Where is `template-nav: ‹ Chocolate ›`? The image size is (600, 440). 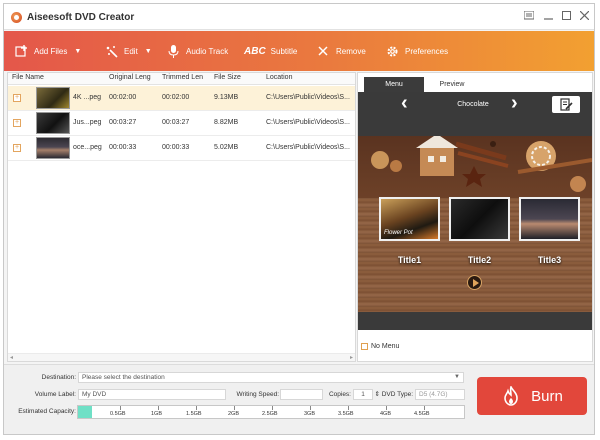
template-nav: ‹ Chocolate › is located at coordinates (475, 105).